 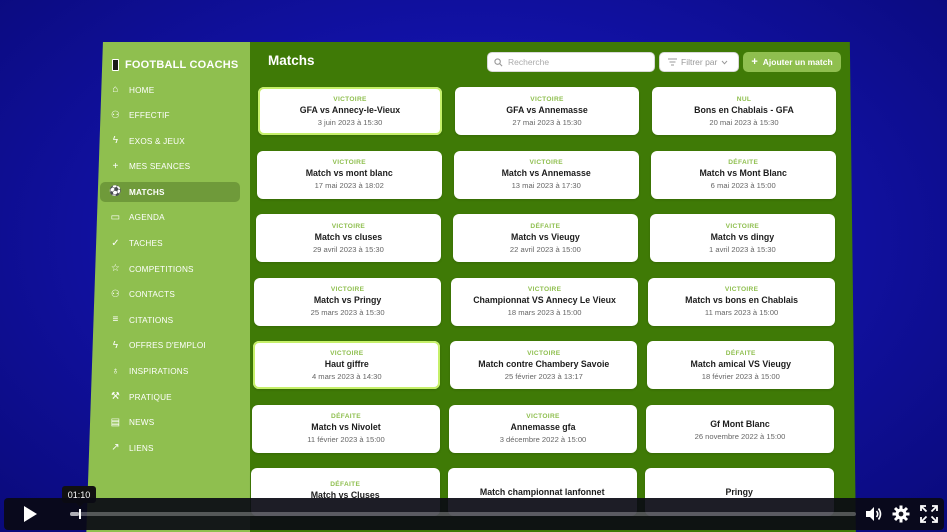 I want to click on progress-bar, so click(x=463, y=514).